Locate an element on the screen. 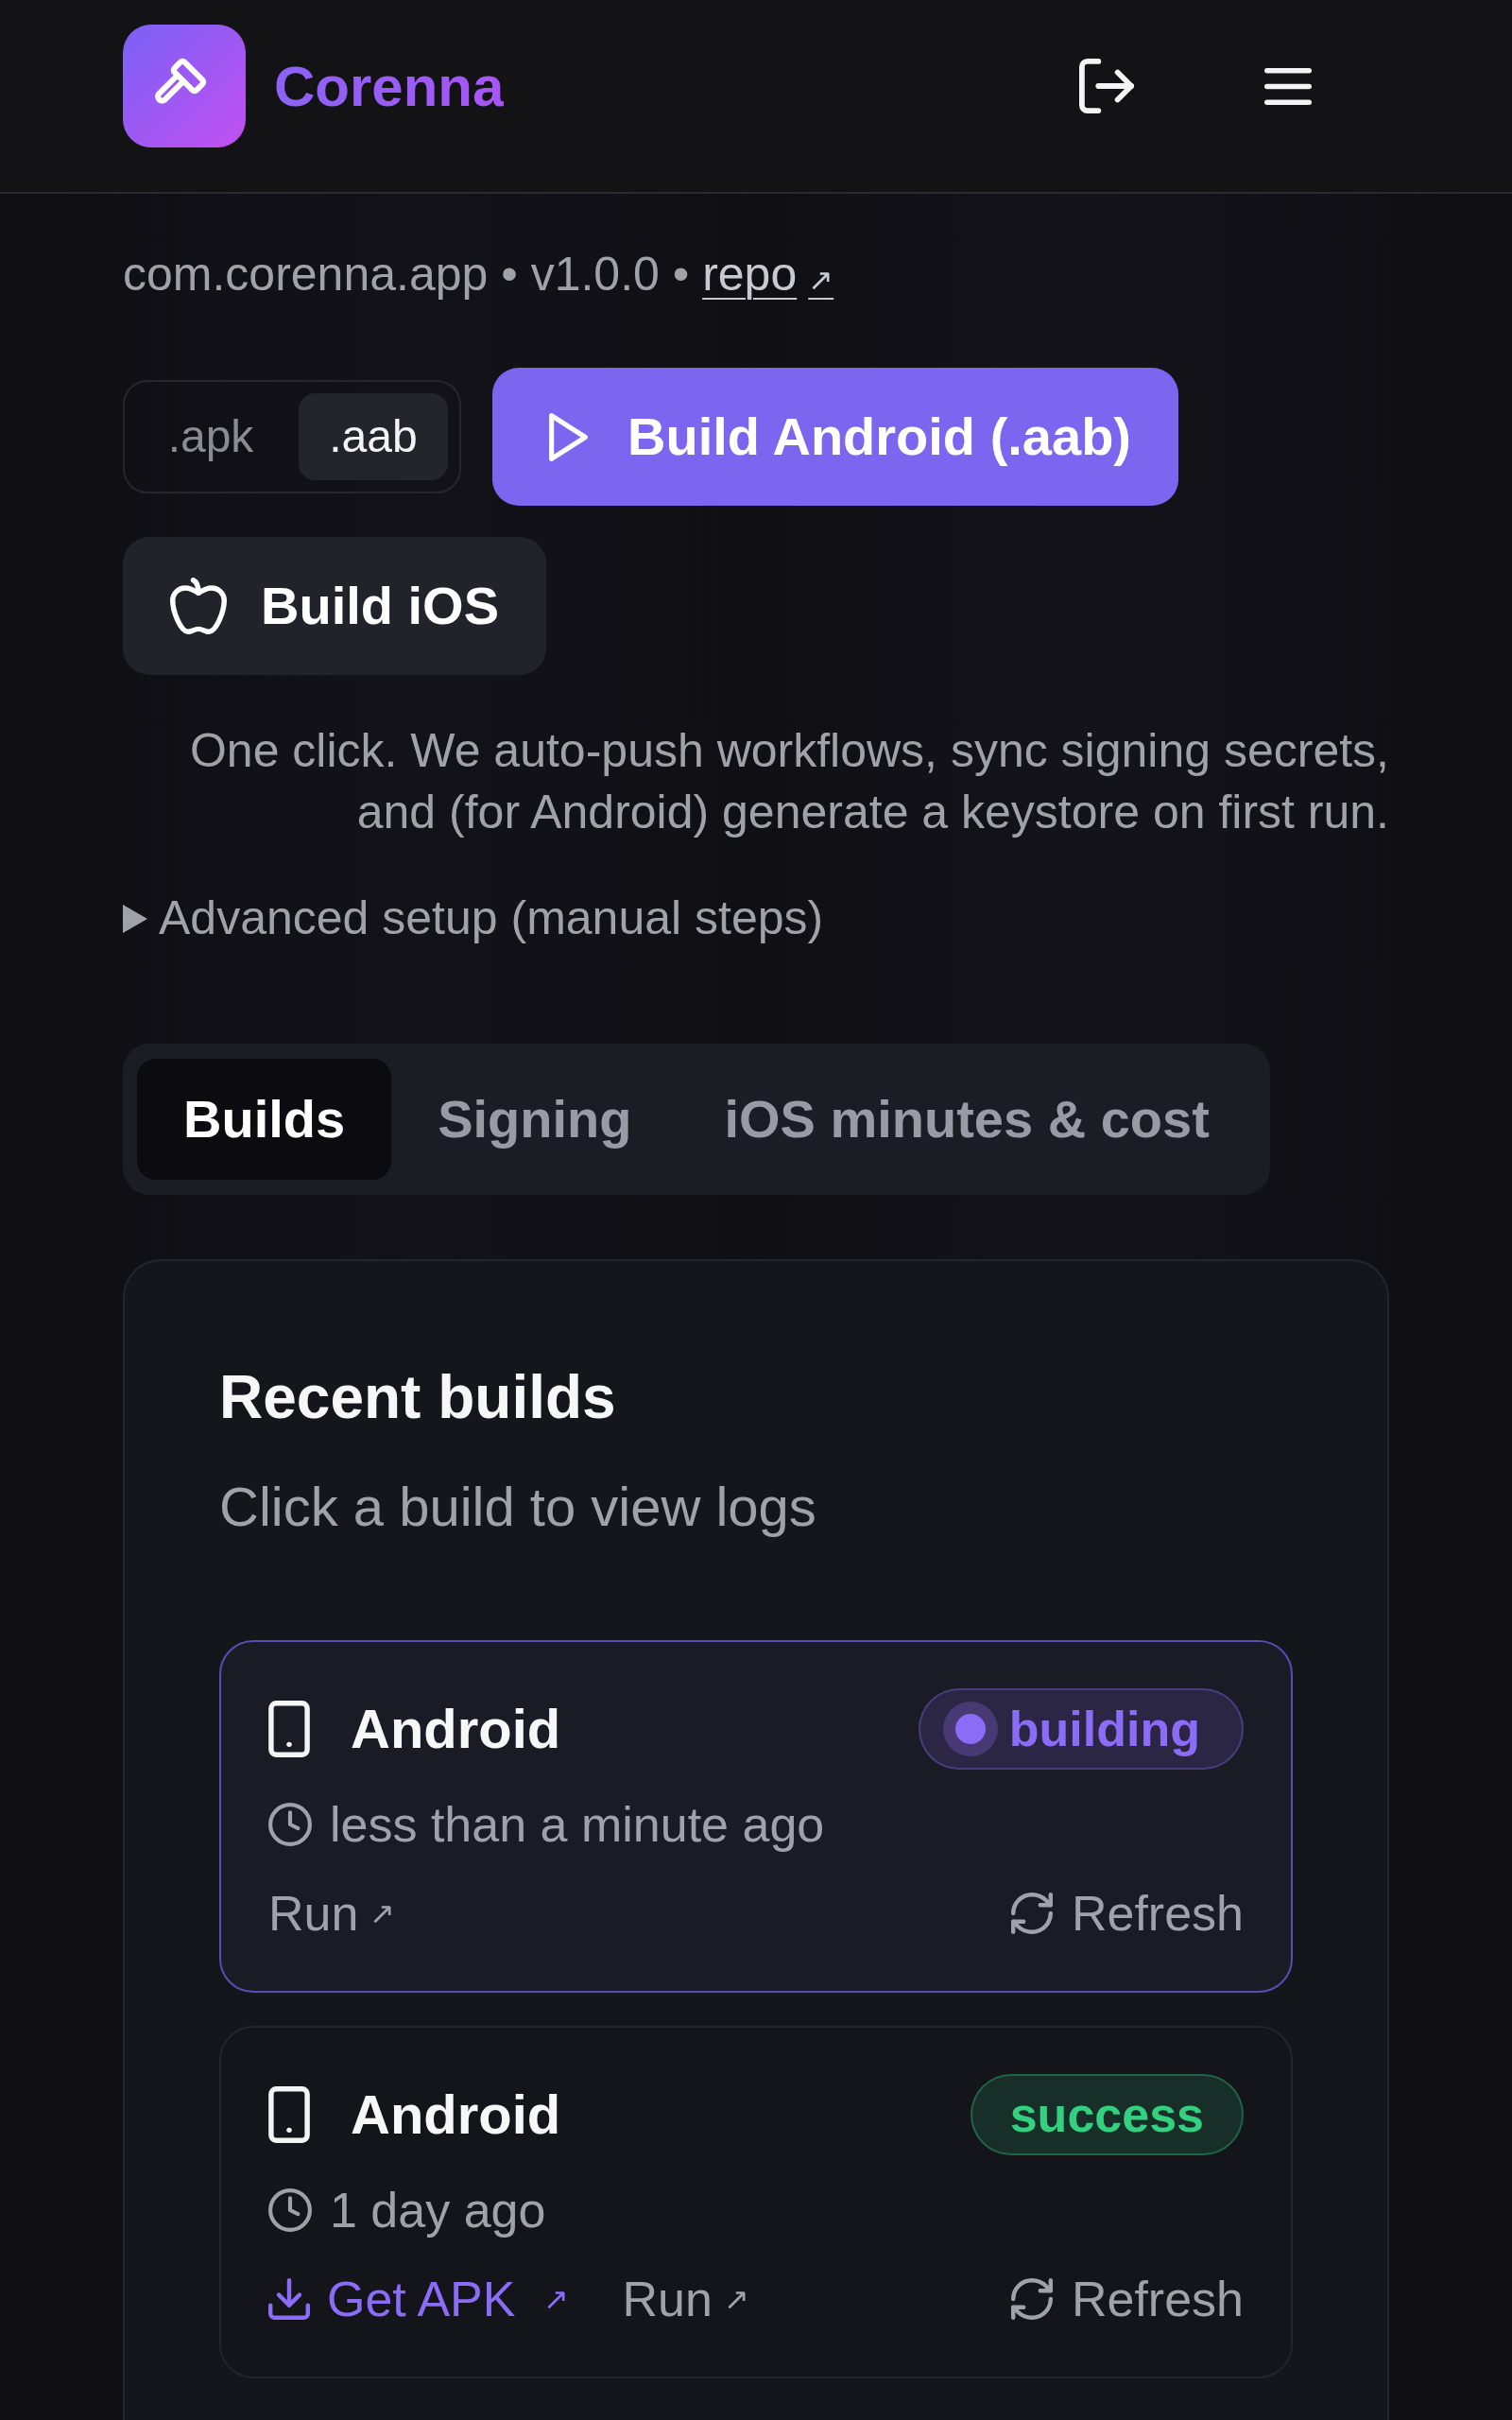 This screenshot has width=1512, height=2420. build-ios-button: Build iOS is located at coordinates (334, 606).